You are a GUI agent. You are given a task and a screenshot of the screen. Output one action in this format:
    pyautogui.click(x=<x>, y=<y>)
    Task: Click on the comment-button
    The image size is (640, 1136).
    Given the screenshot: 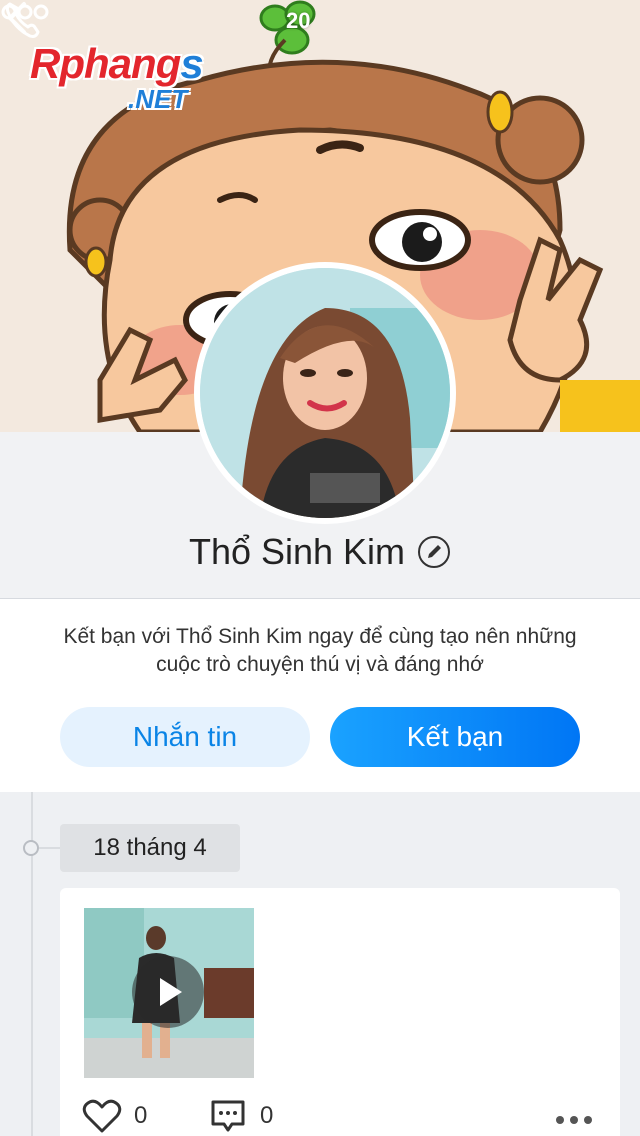 What is the action you would take?
    pyautogui.click(x=228, y=1116)
    